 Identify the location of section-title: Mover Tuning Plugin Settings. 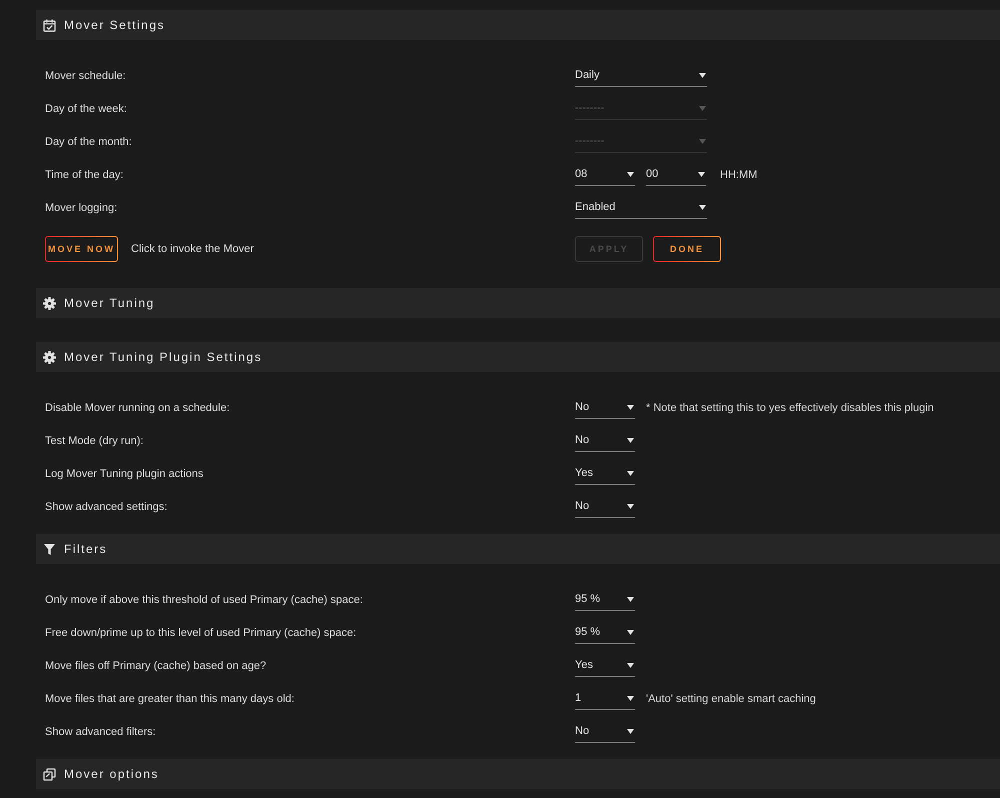
(163, 357).